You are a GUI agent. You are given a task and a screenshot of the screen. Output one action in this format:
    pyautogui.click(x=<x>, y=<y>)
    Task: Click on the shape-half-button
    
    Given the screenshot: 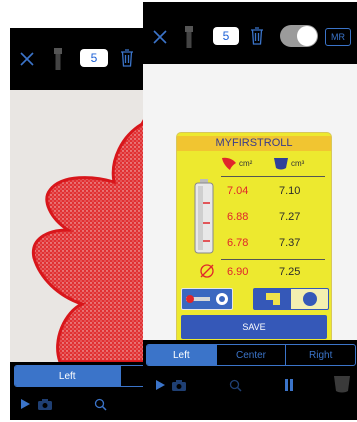 What is the action you would take?
    pyautogui.click(x=272, y=299)
    